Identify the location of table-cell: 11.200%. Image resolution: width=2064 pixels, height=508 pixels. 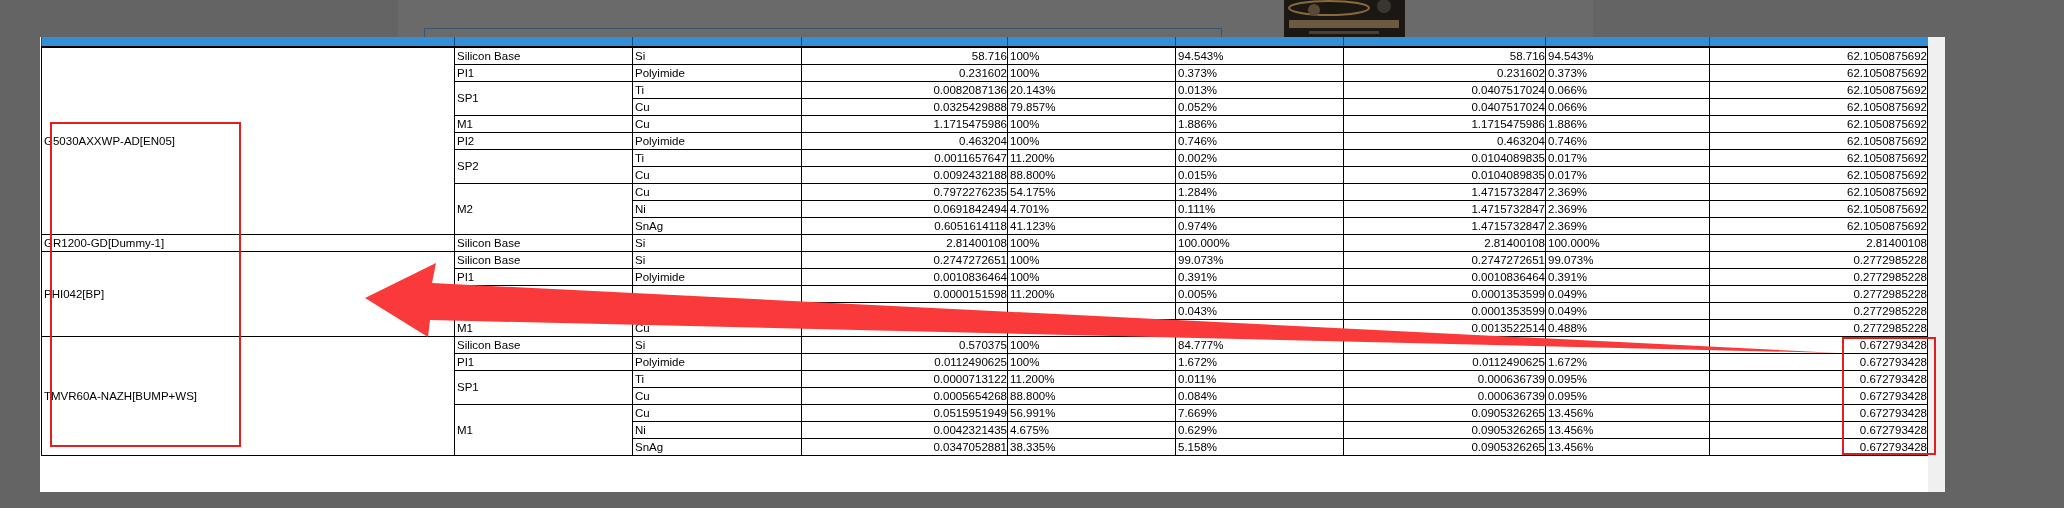
(1032, 293).